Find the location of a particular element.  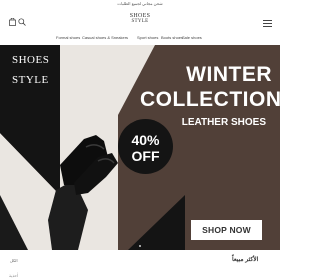

section-label: أحذية is located at coordinates (13, 275).